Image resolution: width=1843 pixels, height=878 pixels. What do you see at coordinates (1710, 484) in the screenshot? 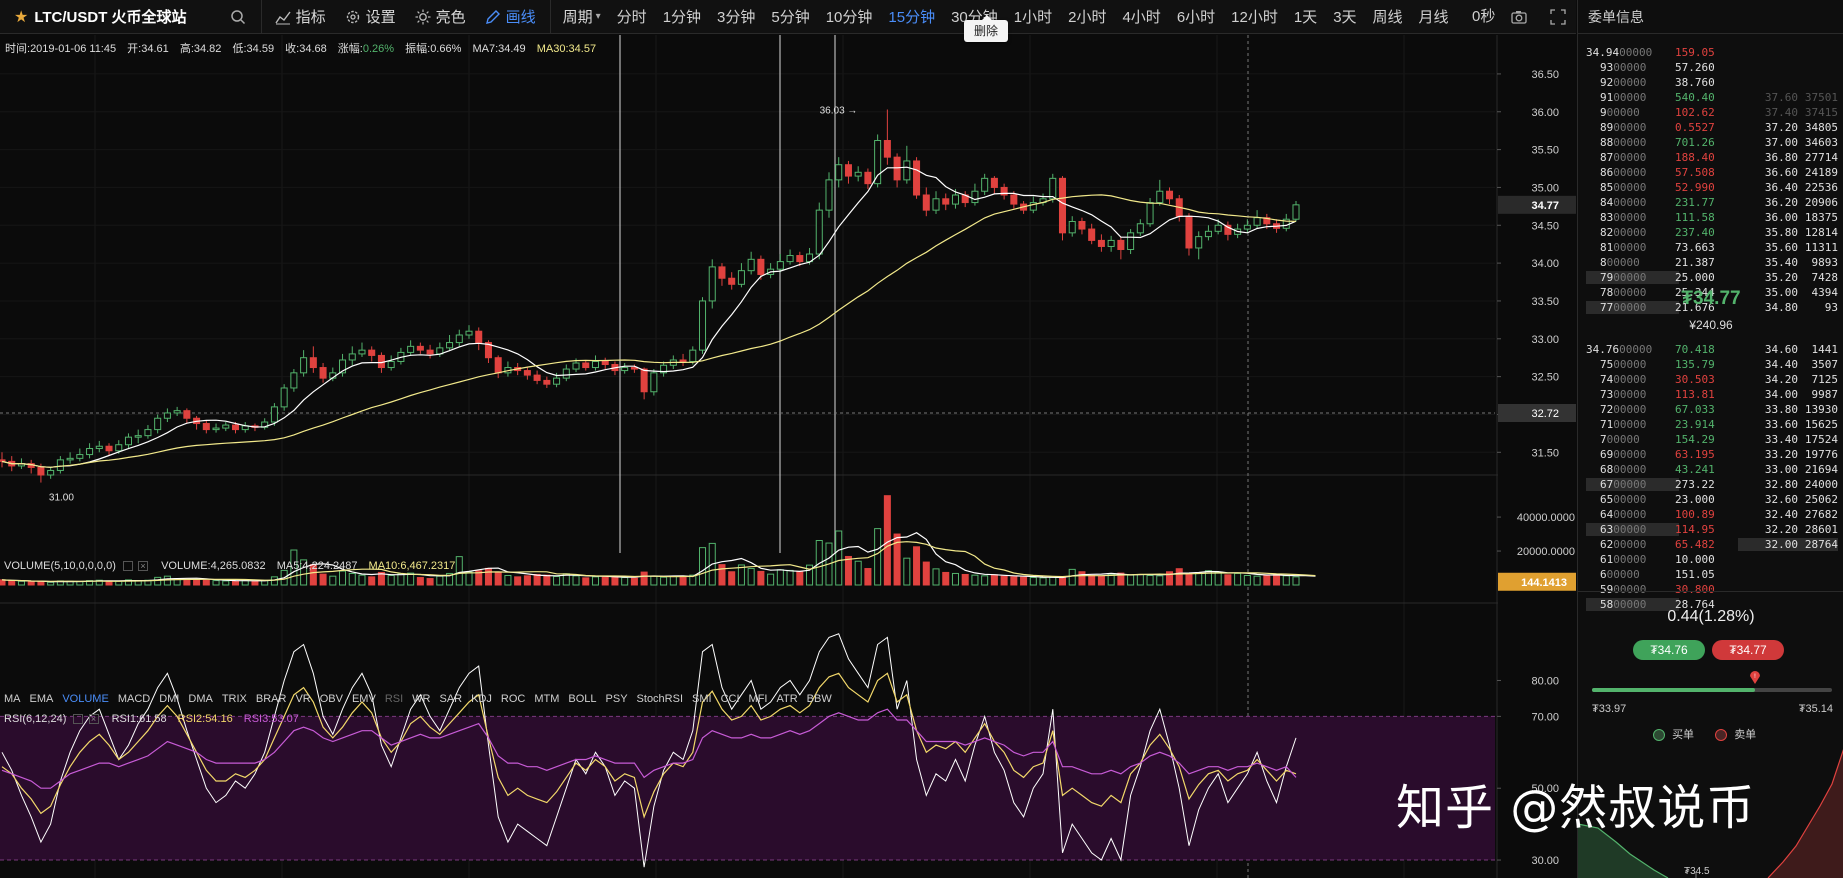
I see `orderbook-row: 6700000 273.22 32.80 24000` at bounding box center [1710, 484].